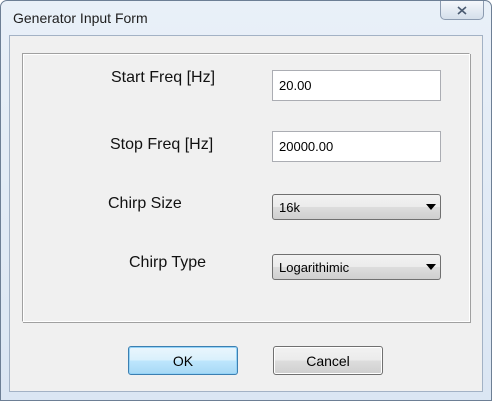 Image resolution: width=492 pixels, height=401 pixels. Describe the element at coordinates (80, 18) in the screenshot. I see `window-title: Generator Input Form` at that location.